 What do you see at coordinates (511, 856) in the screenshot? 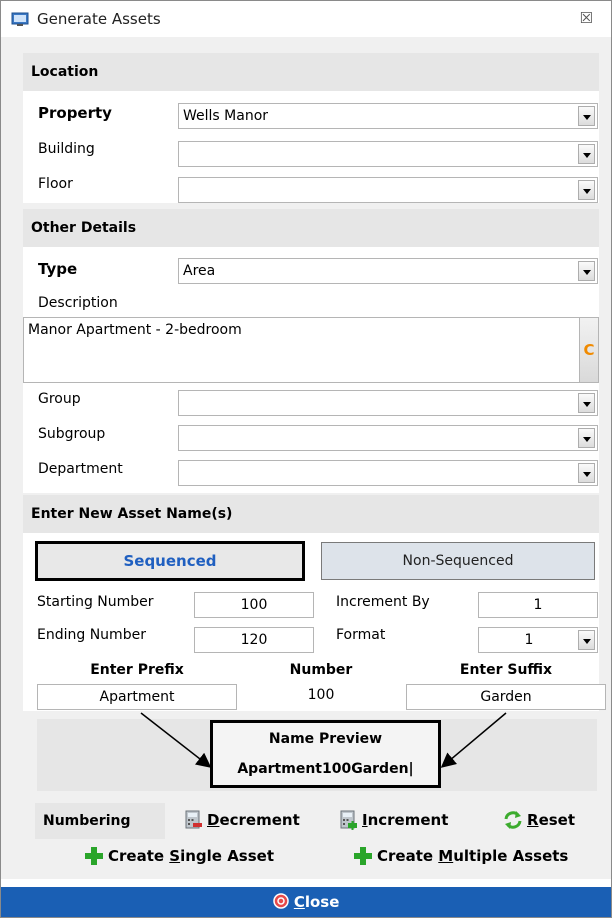
I see `create-multiple-post: ultiple Assets` at bounding box center [511, 856].